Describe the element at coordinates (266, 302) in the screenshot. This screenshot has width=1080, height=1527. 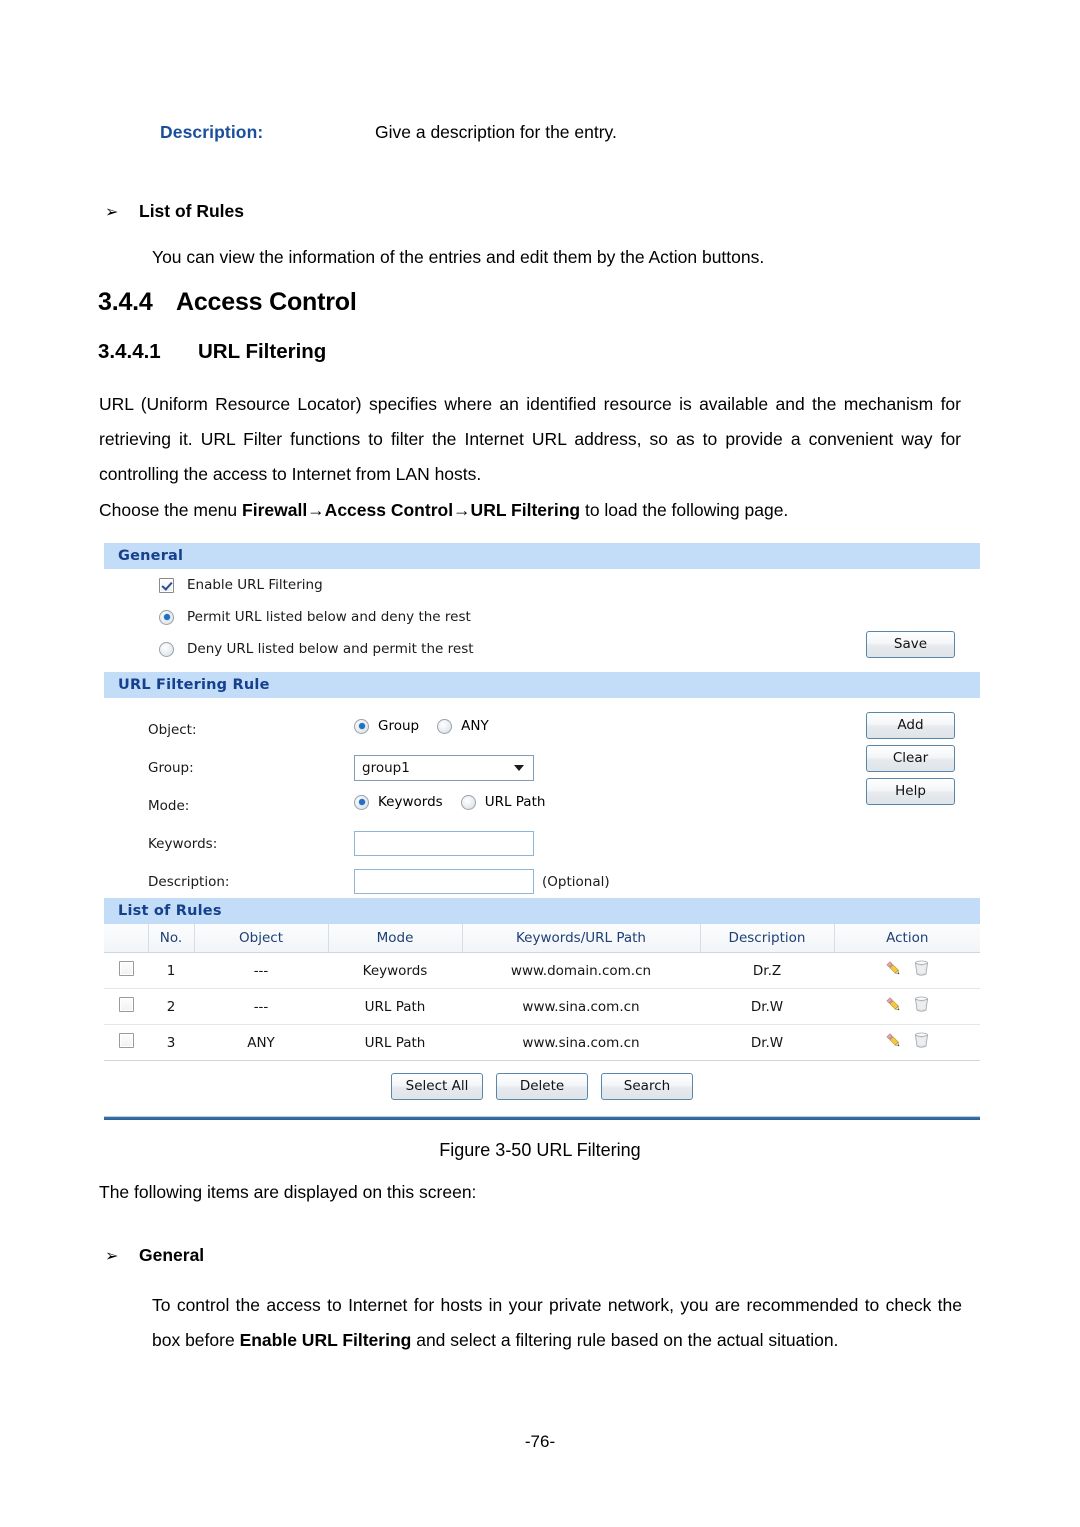
I see `section-title: Access Control` at that location.